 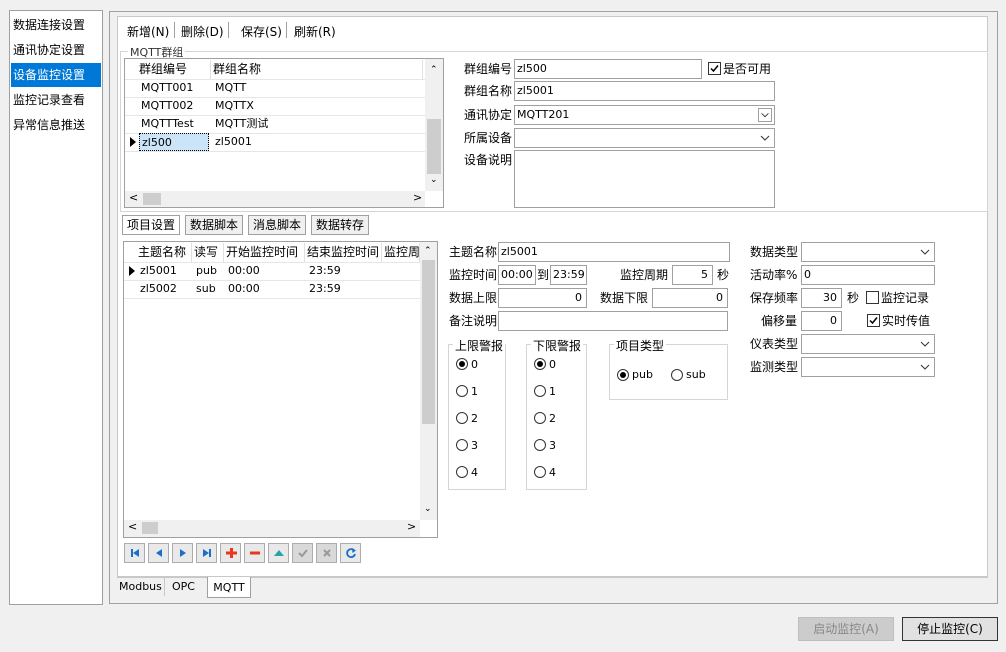 What do you see at coordinates (158, 553) in the screenshot?
I see `prev-record-button` at bounding box center [158, 553].